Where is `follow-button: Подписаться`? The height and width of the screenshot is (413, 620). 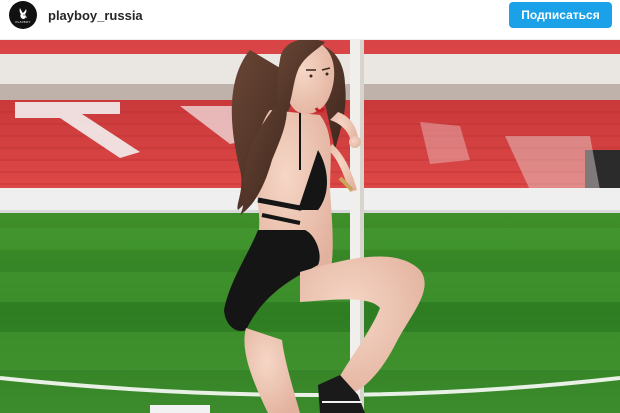 follow-button: Подписаться is located at coordinates (560, 15).